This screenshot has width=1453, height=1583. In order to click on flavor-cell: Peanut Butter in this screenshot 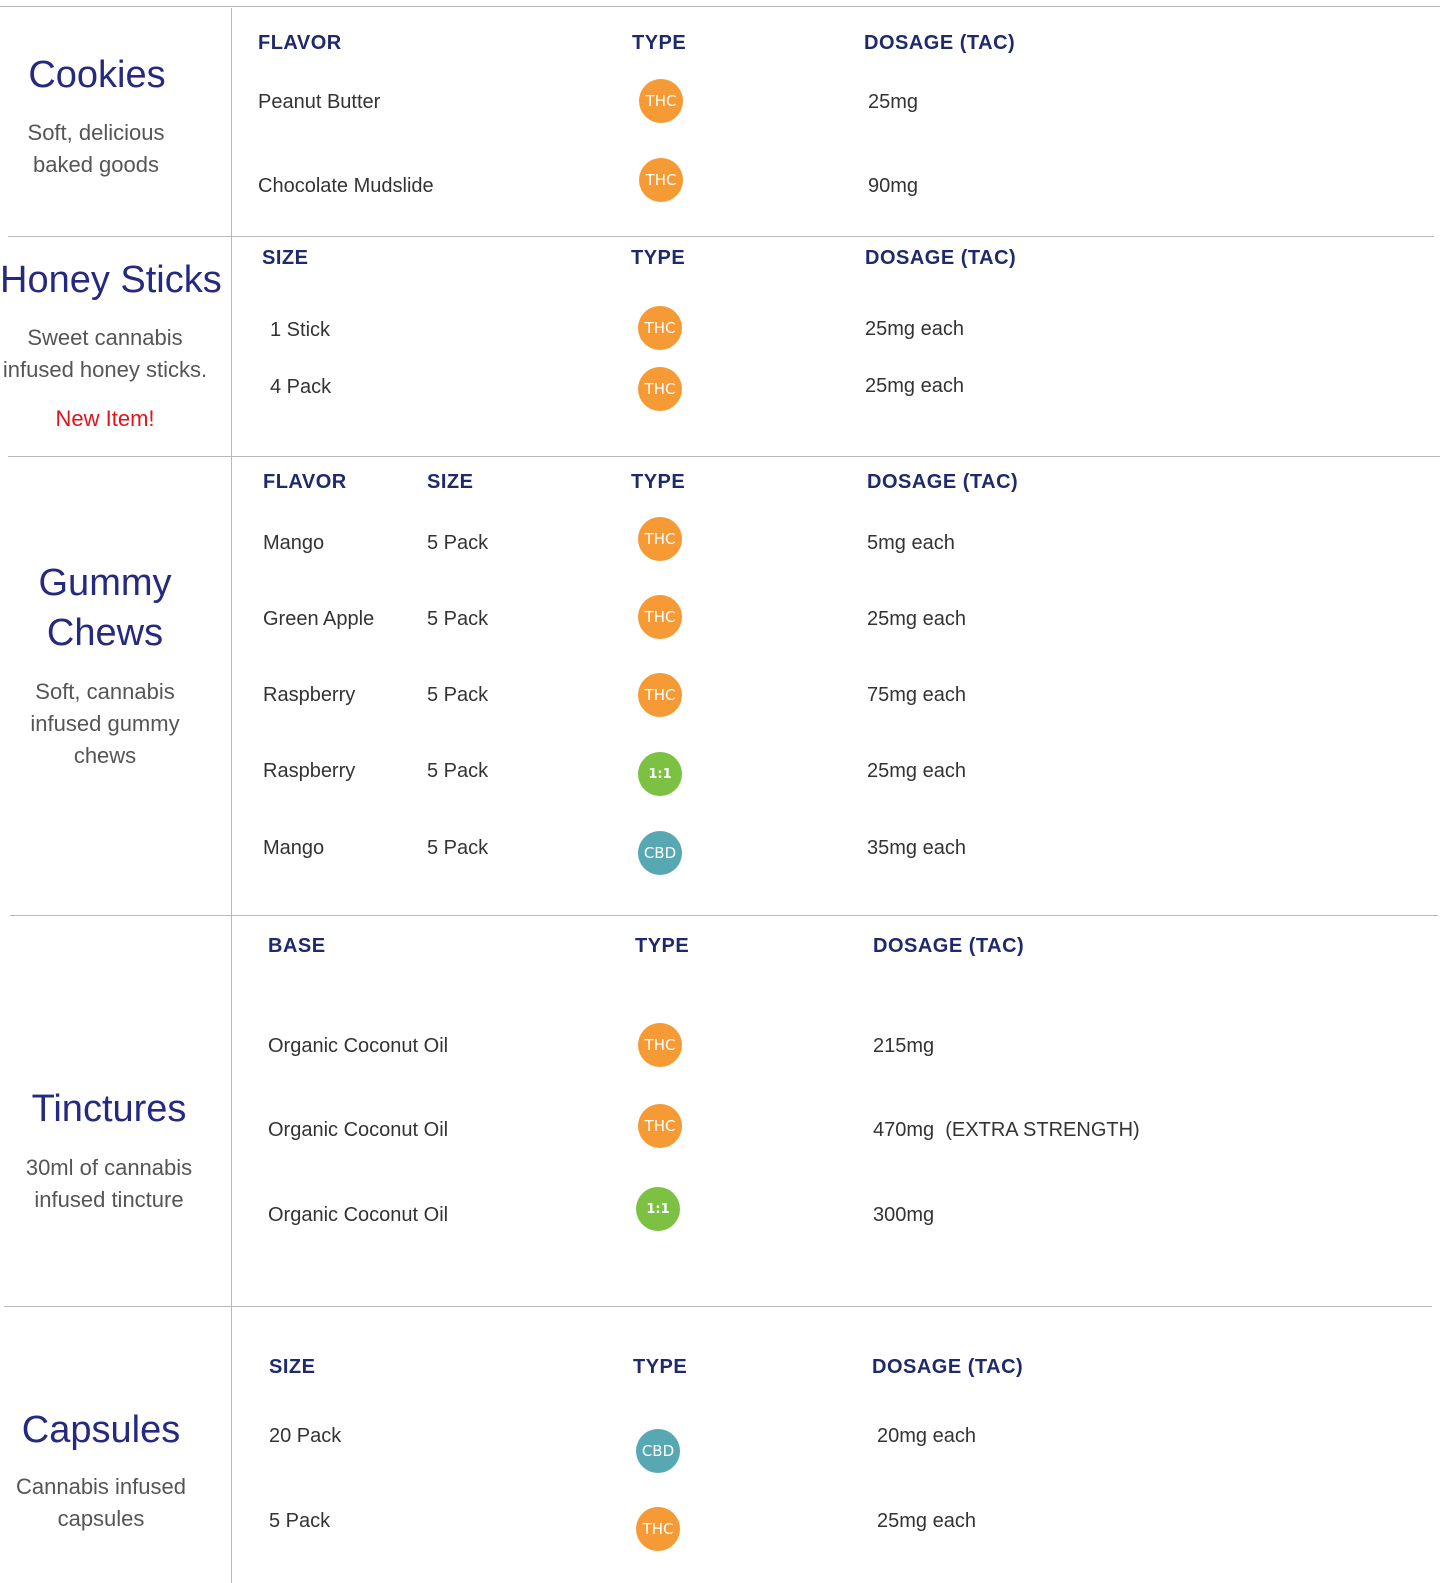, I will do `click(319, 102)`.